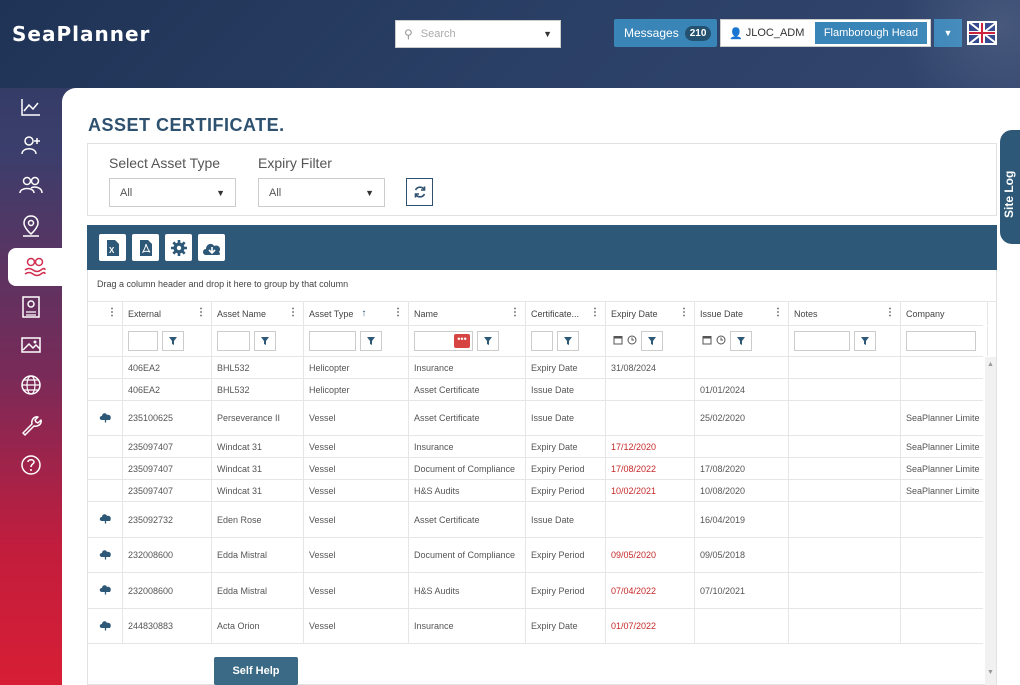 This screenshot has height=685, width=1020. I want to click on header-cell-external: External ⋮, so click(167, 313).